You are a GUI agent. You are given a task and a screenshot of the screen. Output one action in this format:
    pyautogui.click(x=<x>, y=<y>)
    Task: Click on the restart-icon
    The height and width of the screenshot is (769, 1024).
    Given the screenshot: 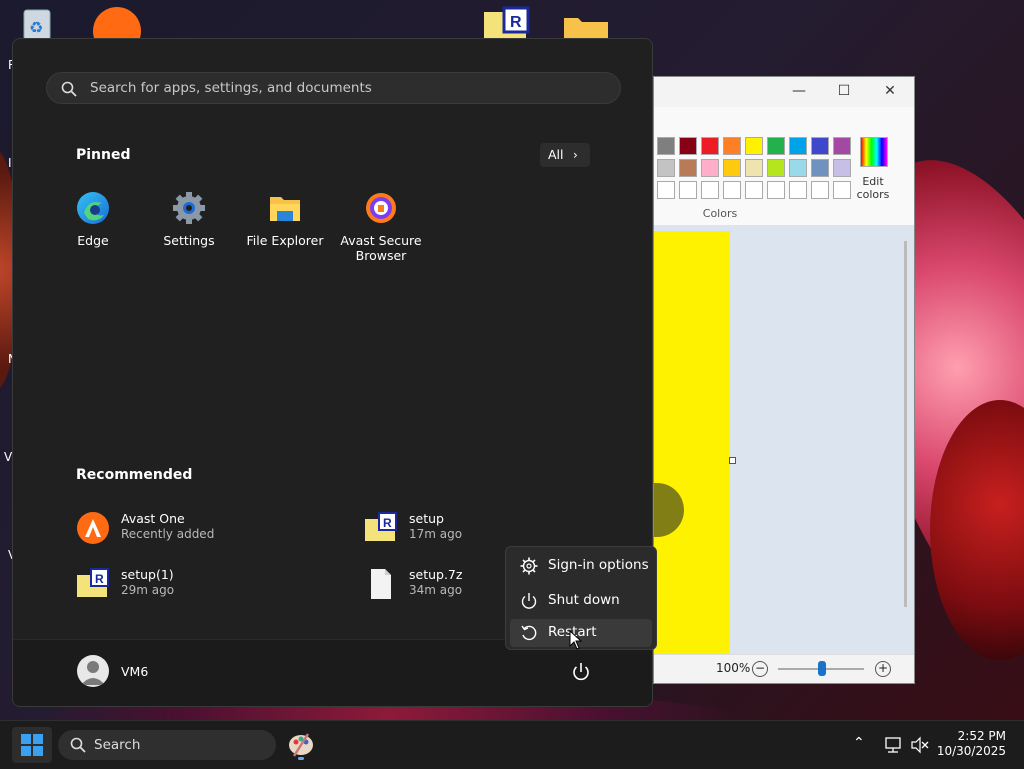 What is the action you would take?
    pyautogui.click(x=529, y=633)
    